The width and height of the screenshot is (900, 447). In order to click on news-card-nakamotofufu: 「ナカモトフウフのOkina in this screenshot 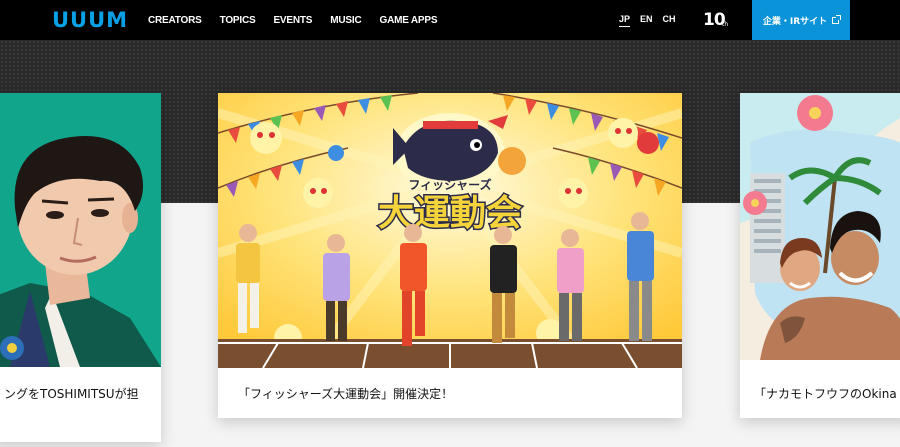, I will do `click(820, 255)`.